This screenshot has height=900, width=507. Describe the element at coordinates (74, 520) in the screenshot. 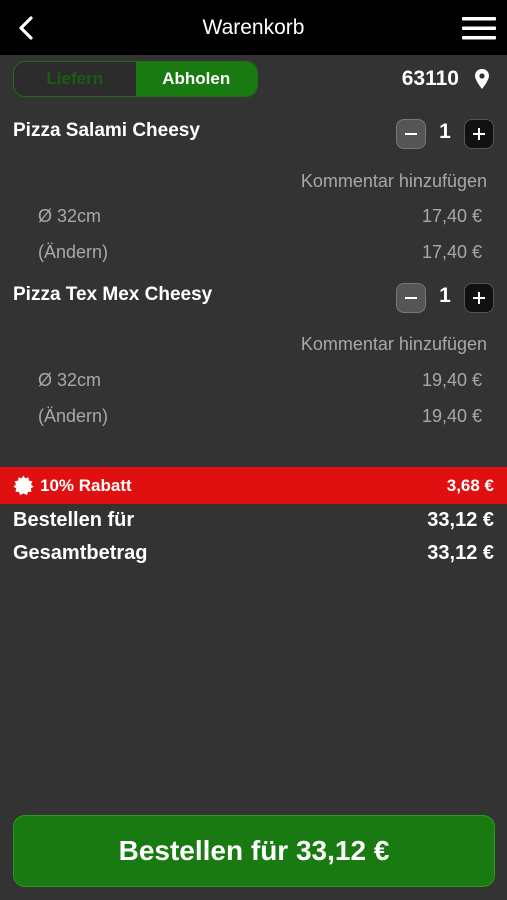

I see `order-for-label: Bestellen für` at that location.